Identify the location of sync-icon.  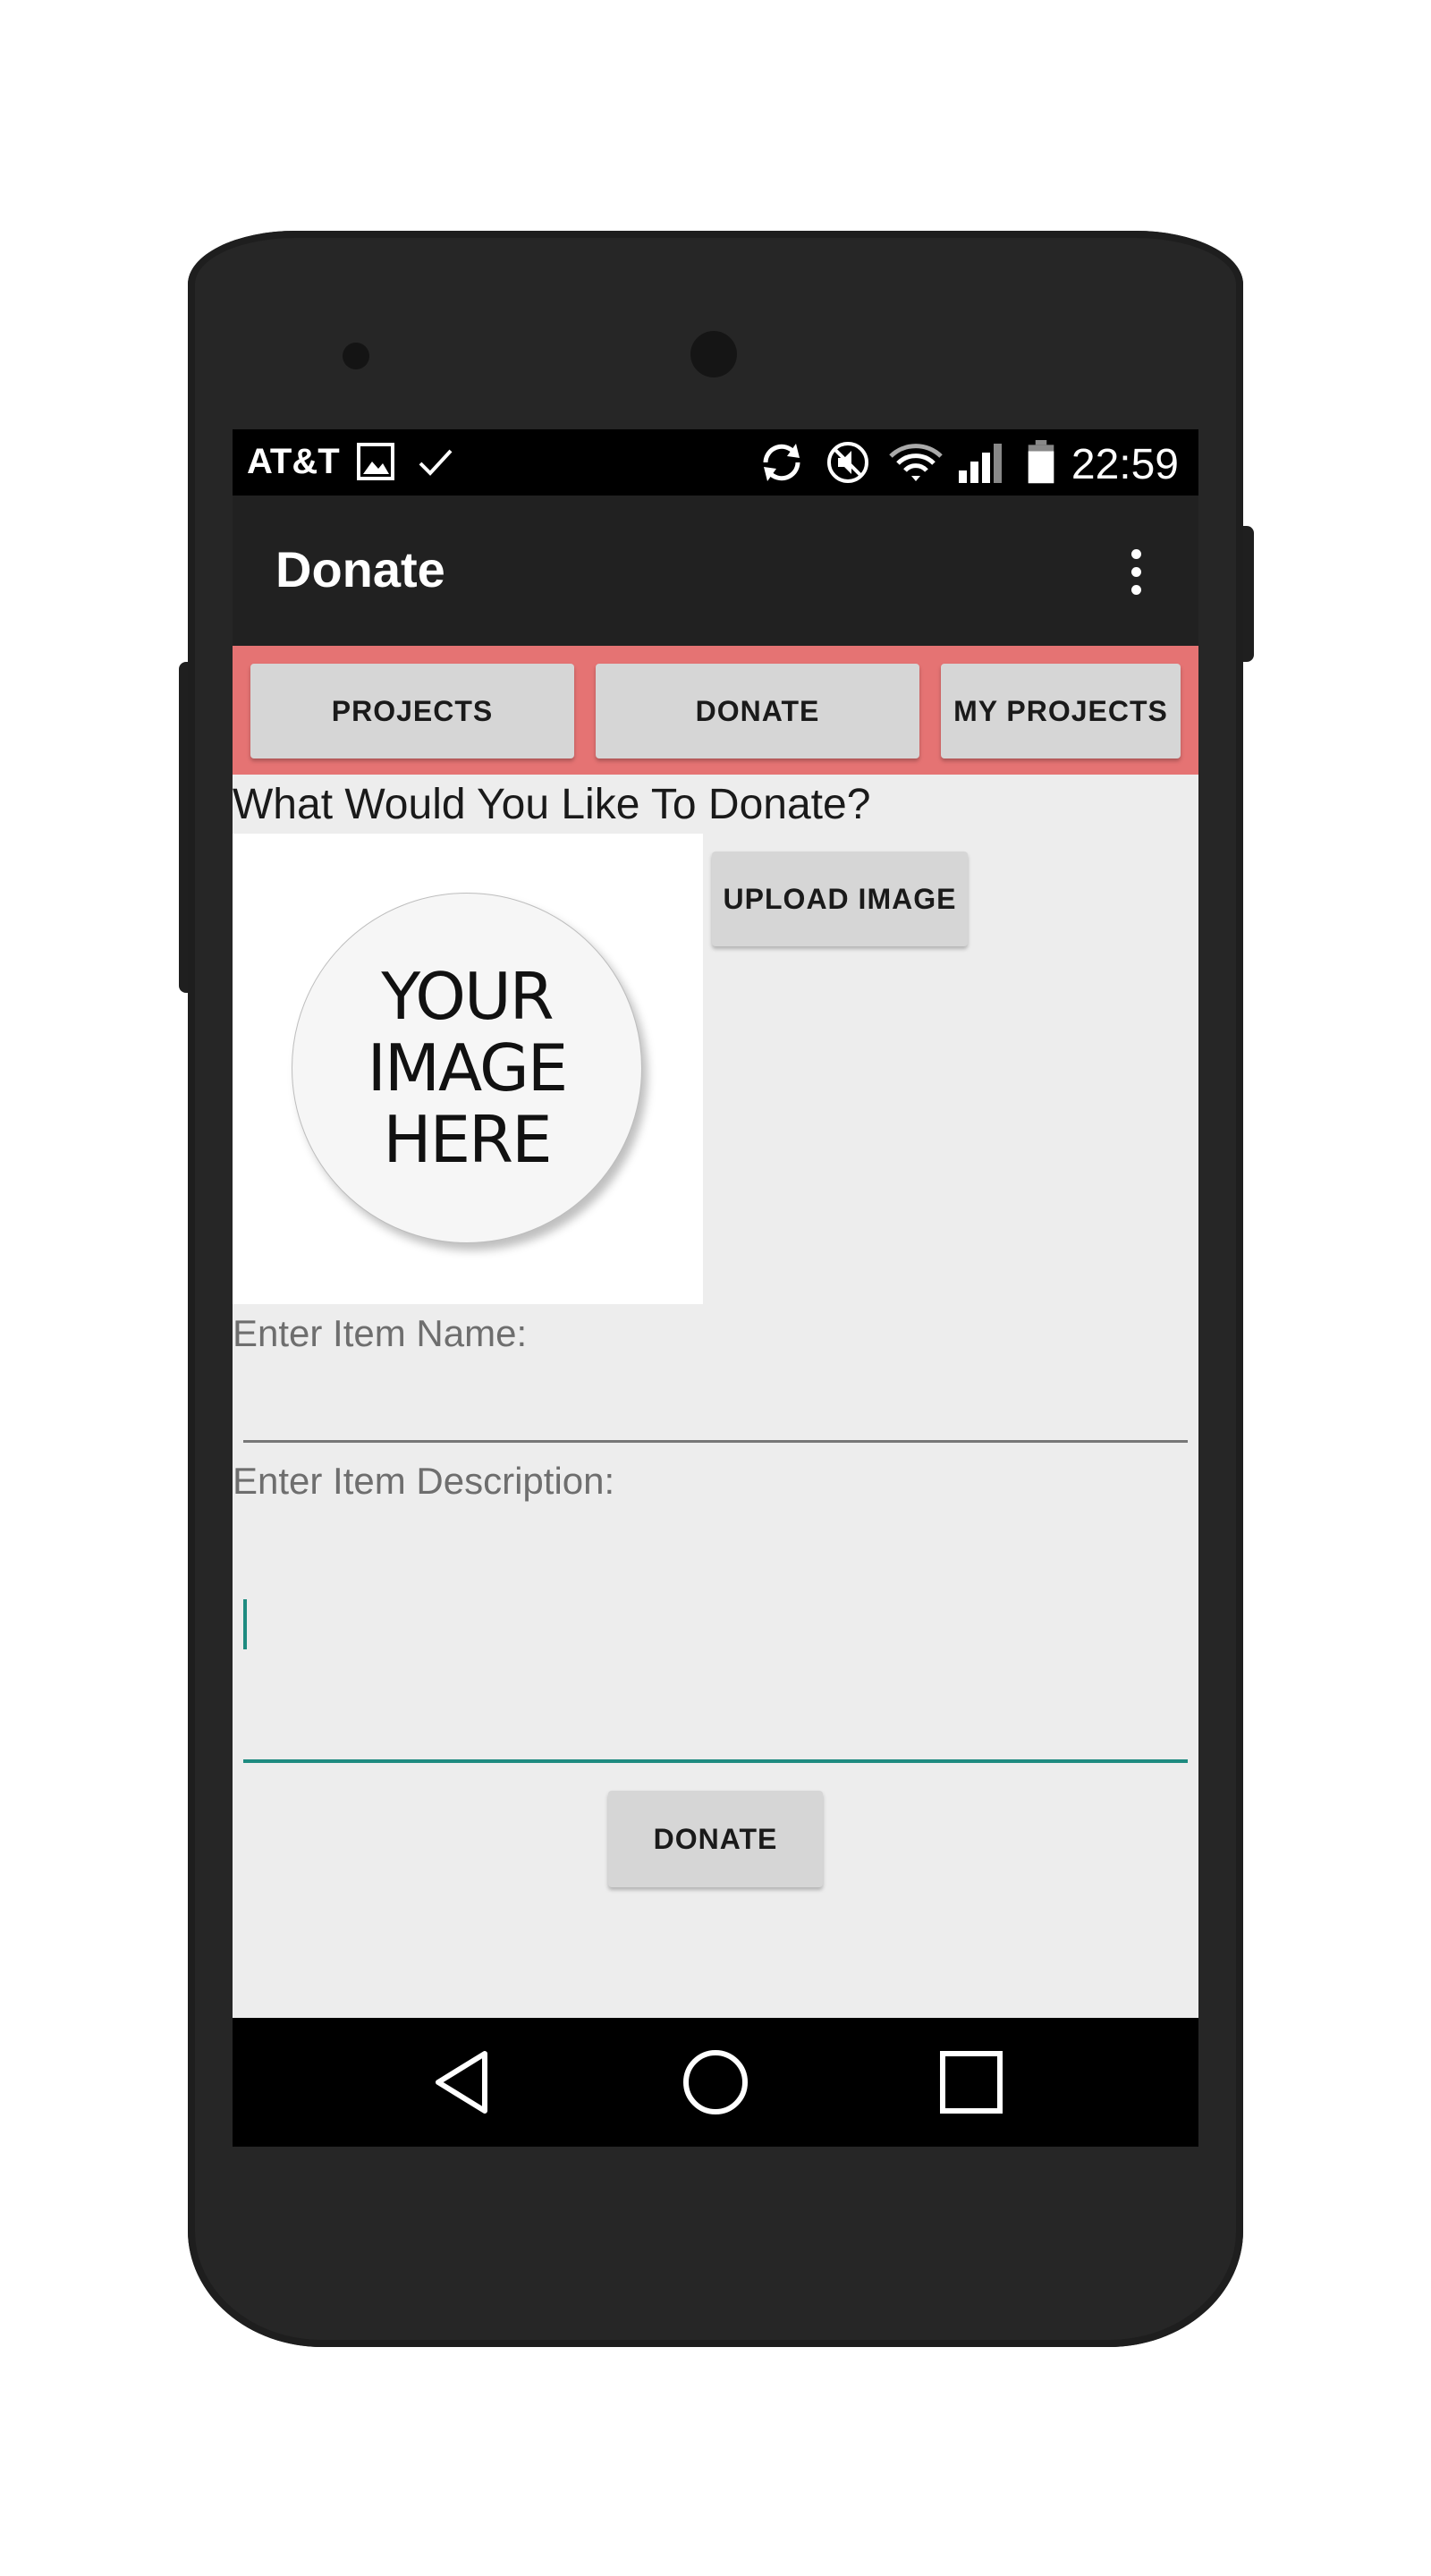
(782, 462).